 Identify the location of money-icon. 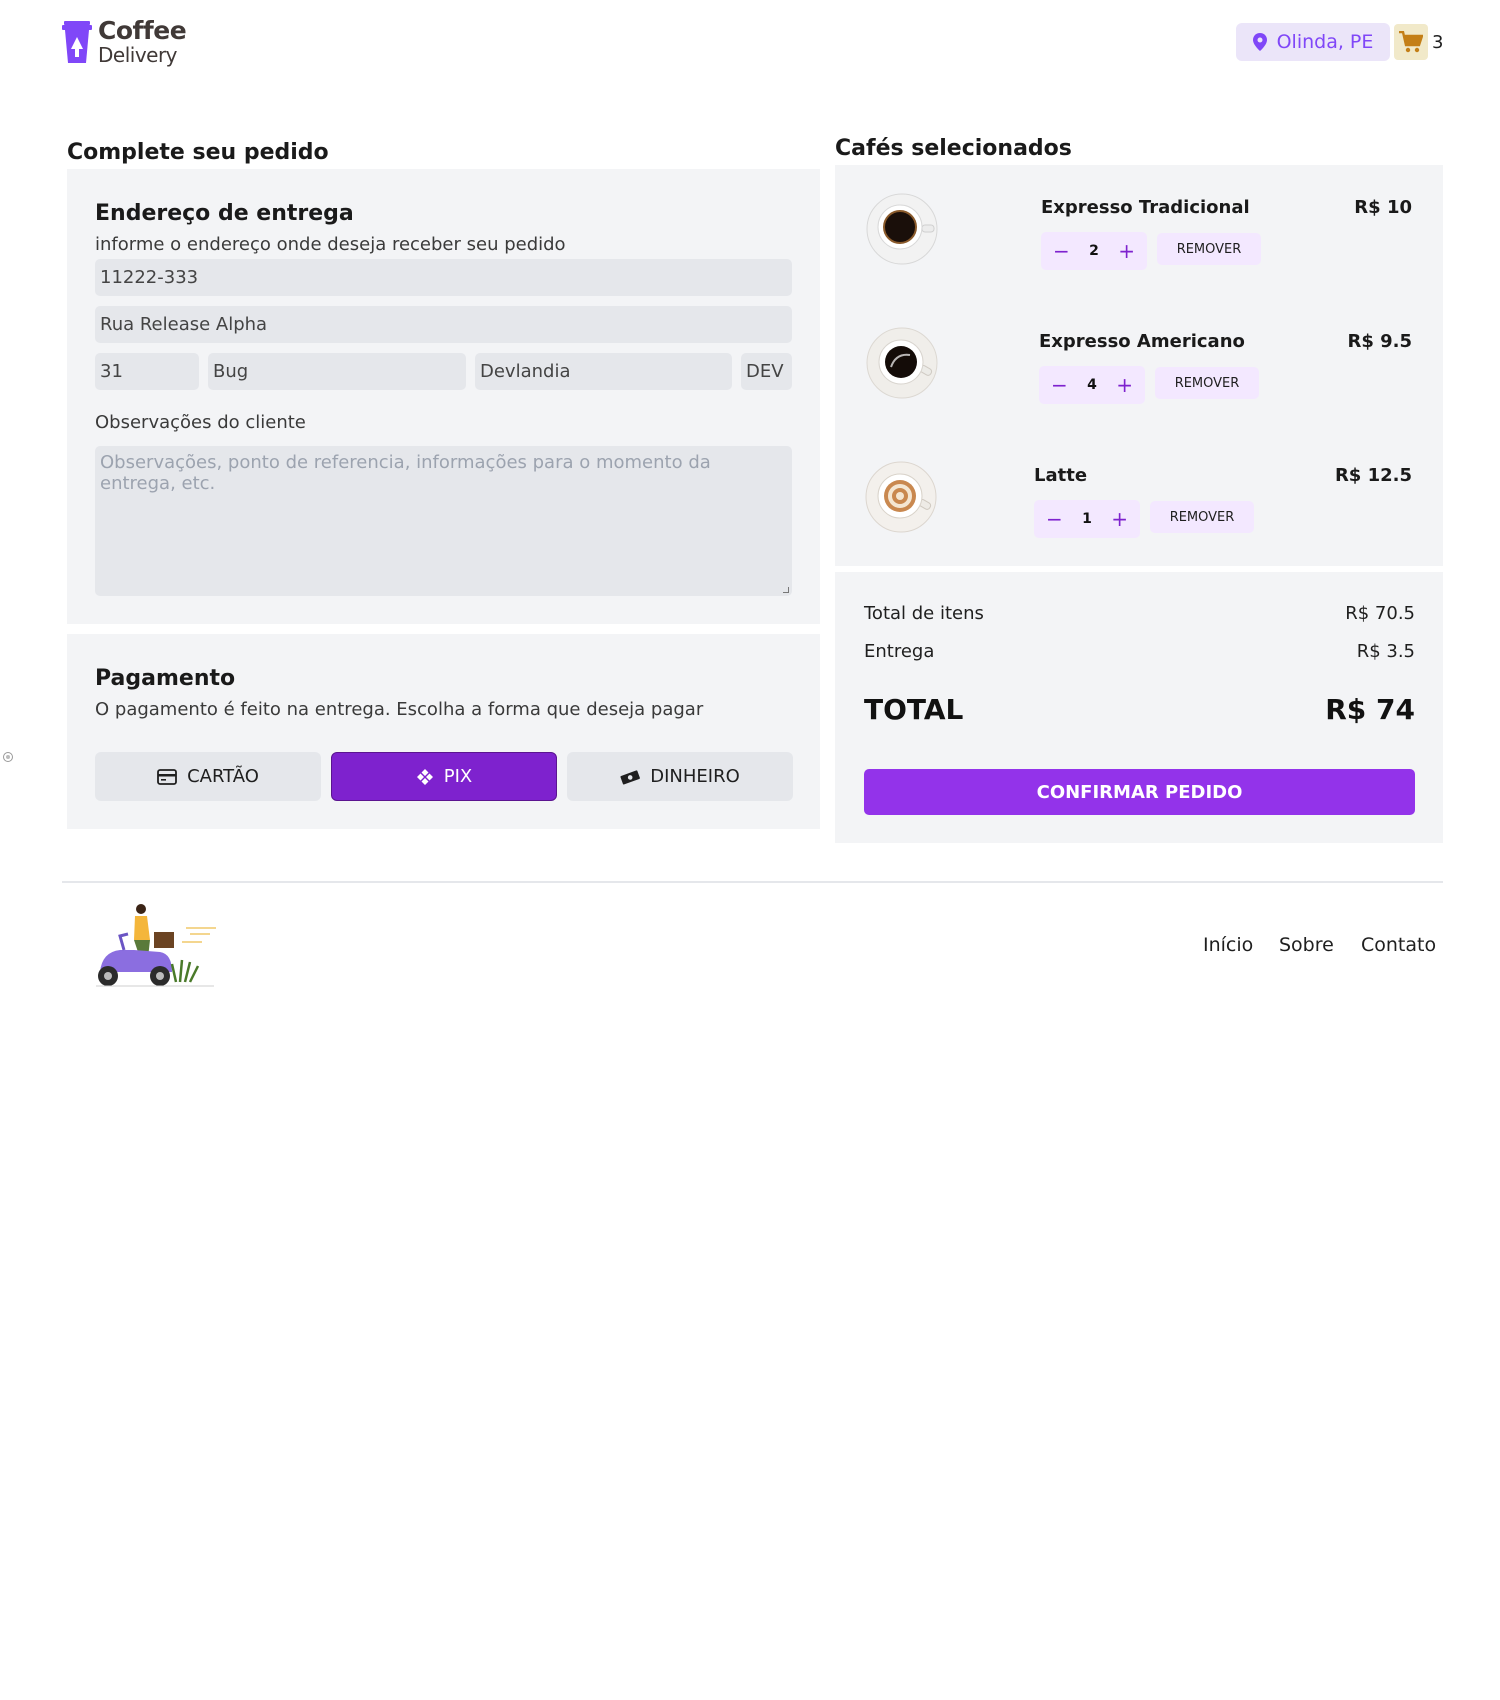
(630, 776).